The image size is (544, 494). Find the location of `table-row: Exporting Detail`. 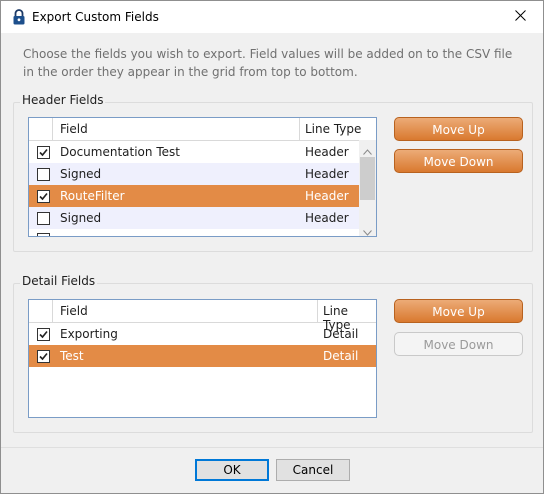

table-row: Exporting Detail is located at coordinates (202, 334).